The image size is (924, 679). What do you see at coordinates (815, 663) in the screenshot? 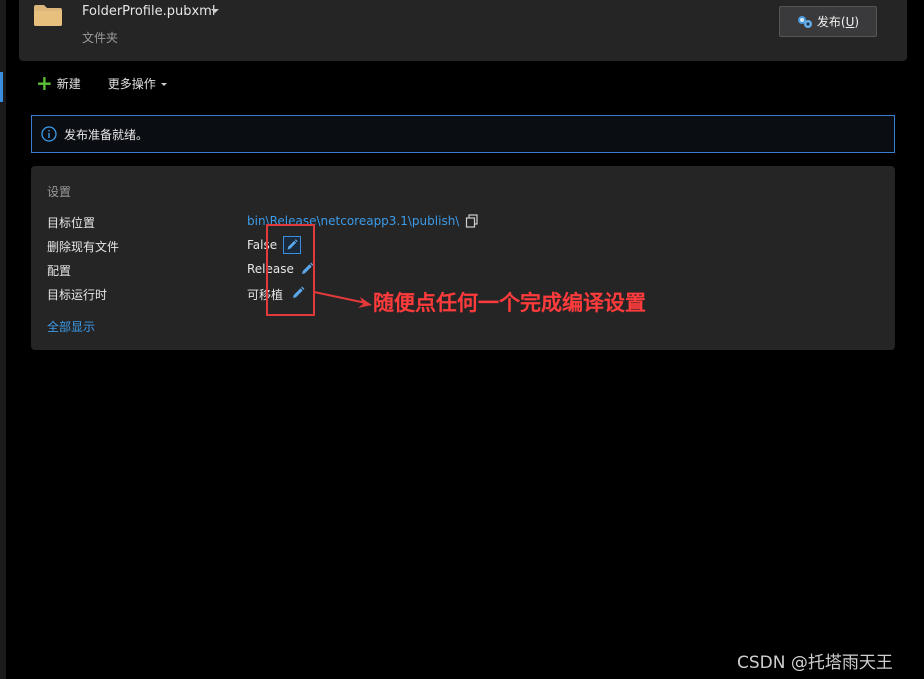
I see `watermark: CSDN @托塔雨天王` at bounding box center [815, 663].